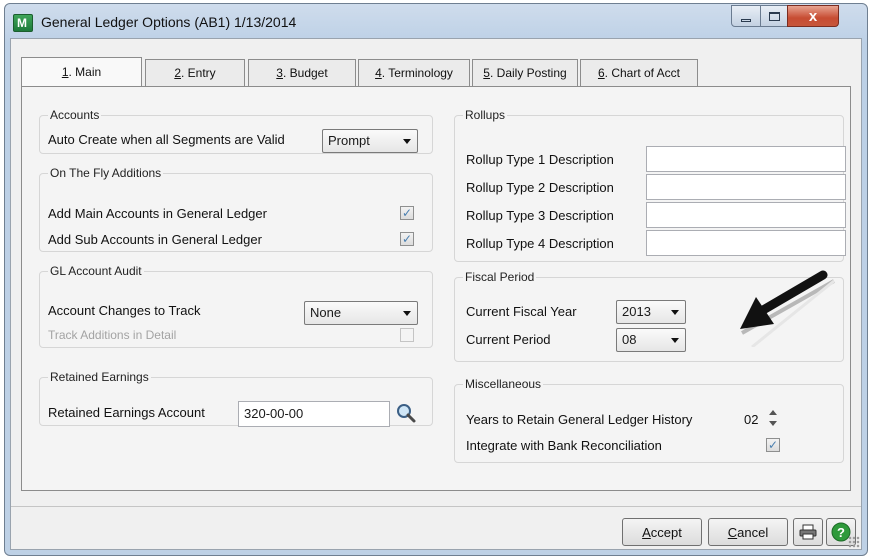 Image resolution: width=871 pixels, height=559 pixels. What do you see at coordinates (106, 173) in the screenshot?
I see `on-the-fly-legend: On The Fly Additions` at bounding box center [106, 173].